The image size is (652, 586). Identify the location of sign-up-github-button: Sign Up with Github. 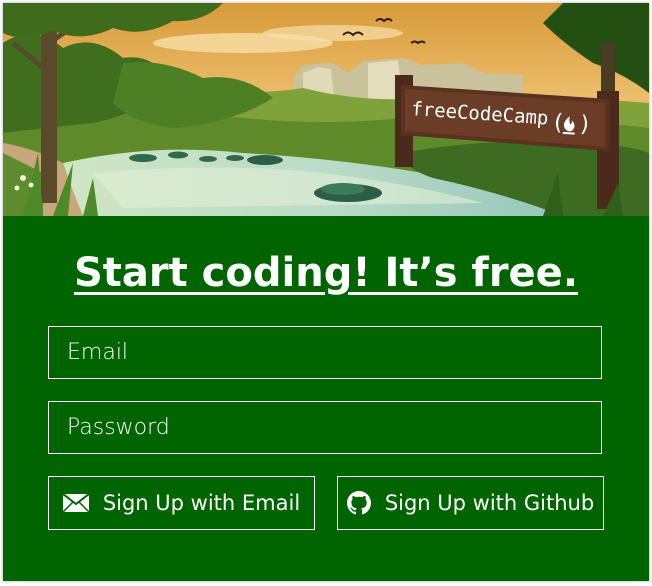
(470, 503).